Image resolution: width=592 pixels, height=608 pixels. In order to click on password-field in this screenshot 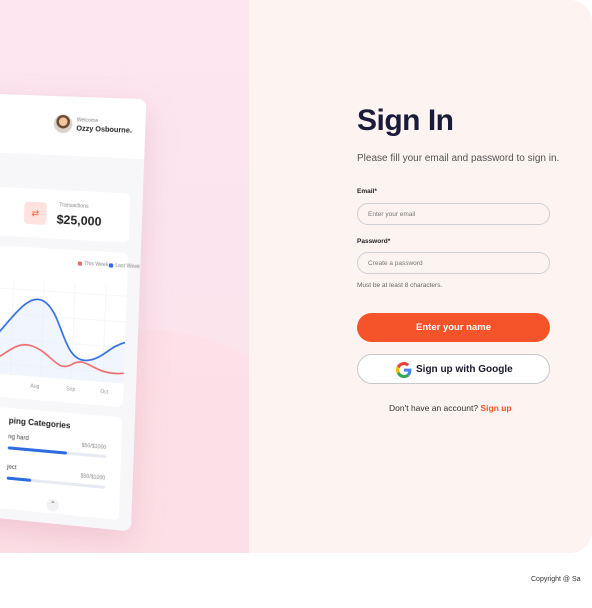, I will do `click(453, 263)`.